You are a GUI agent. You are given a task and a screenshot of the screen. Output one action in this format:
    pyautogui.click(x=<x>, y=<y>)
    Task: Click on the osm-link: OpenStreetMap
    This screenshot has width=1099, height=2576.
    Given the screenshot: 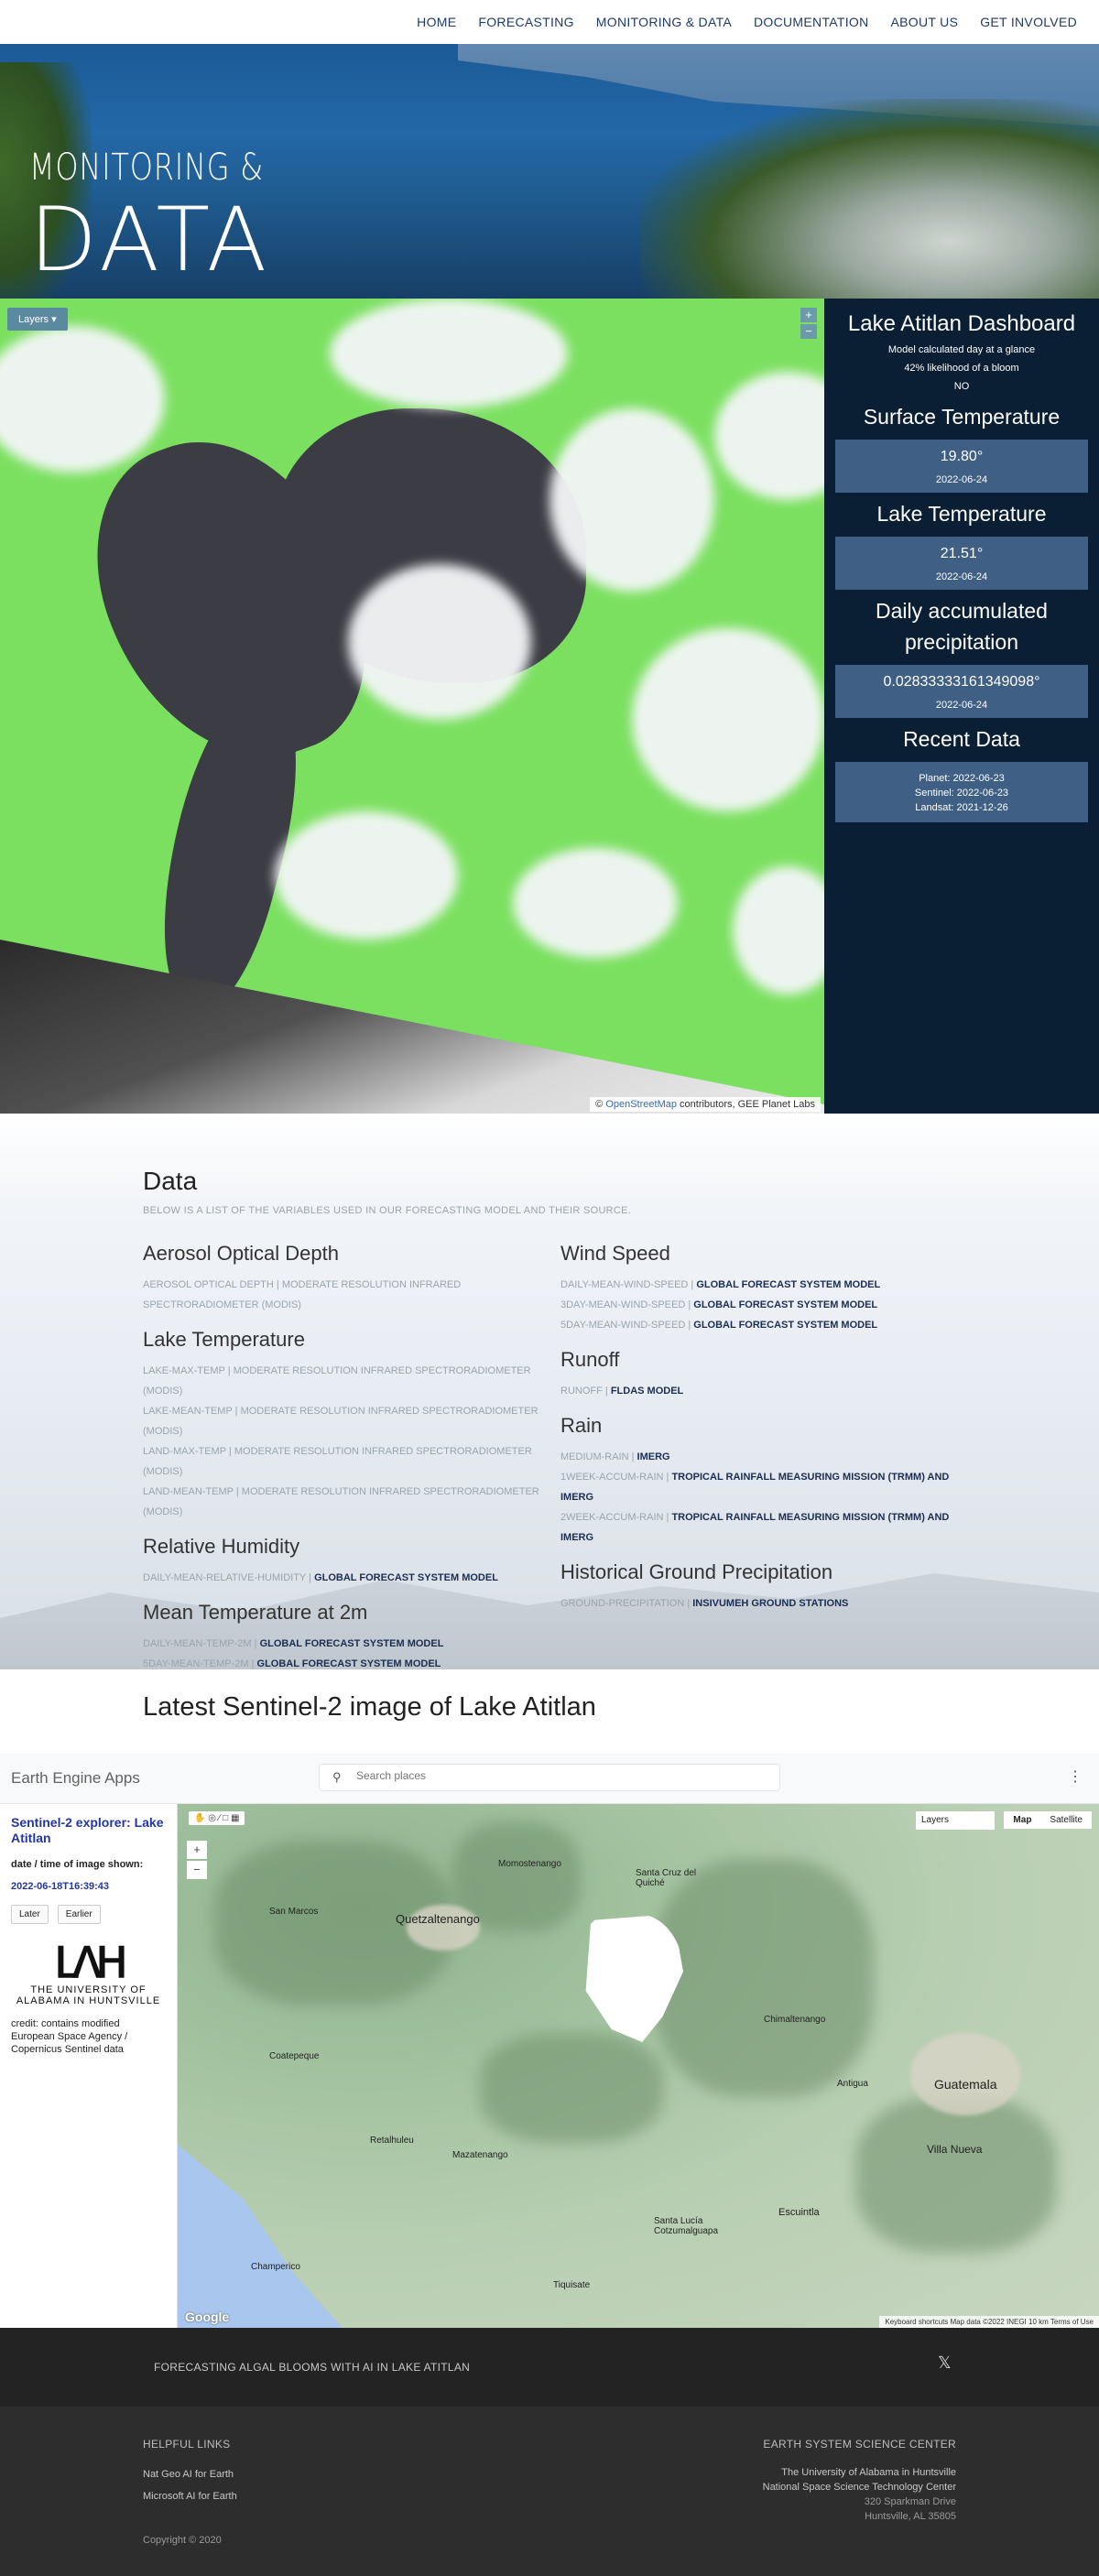 What is the action you would take?
    pyautogui.click(x=641, y=1104)
    